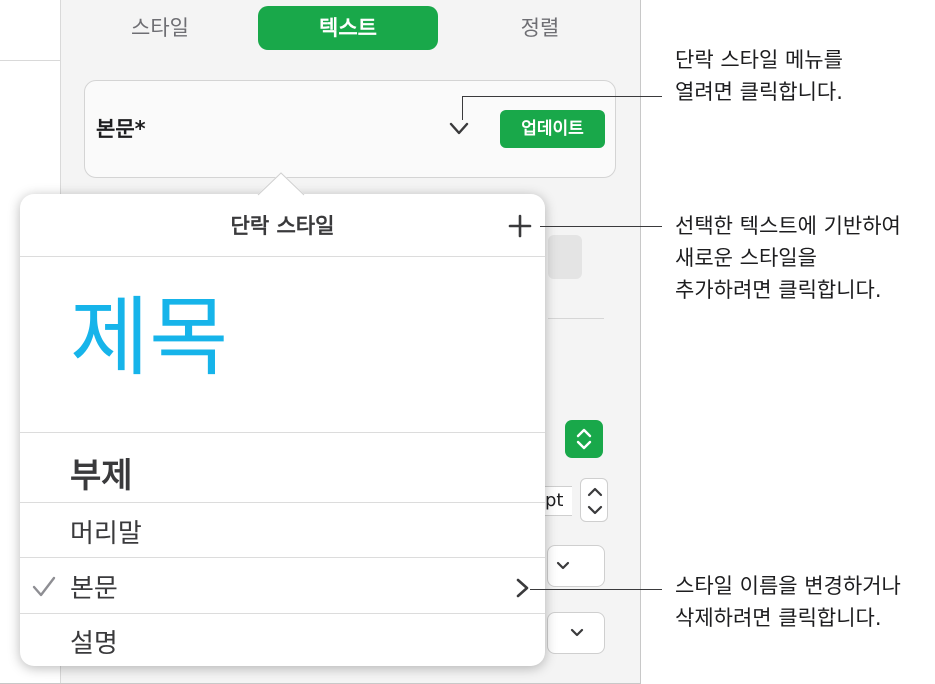  What do you see at coordinates (788, 586) in the screenshot?
I see `callout-line-text: 스타일 이름을 변경하거나` at bounding box center [788, 586].